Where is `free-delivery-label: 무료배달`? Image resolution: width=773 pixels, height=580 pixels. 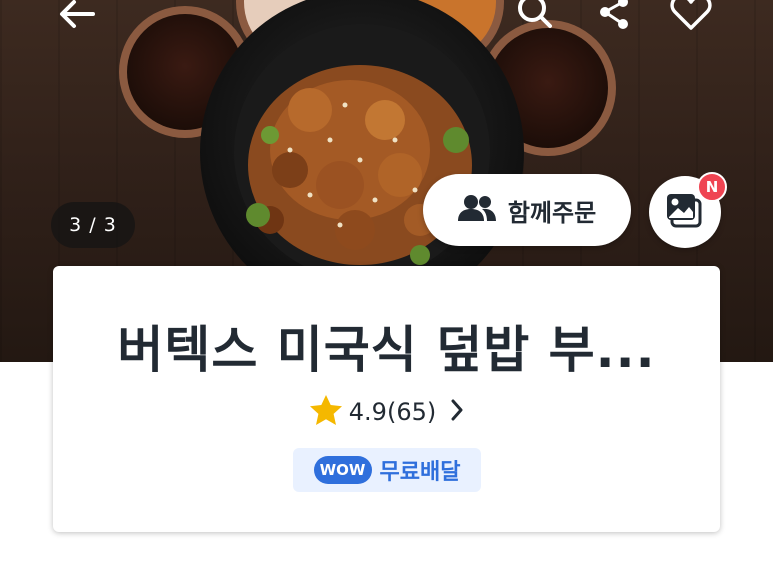
free-delivery-label: 무료배달 is located at coordinates (420, 472).